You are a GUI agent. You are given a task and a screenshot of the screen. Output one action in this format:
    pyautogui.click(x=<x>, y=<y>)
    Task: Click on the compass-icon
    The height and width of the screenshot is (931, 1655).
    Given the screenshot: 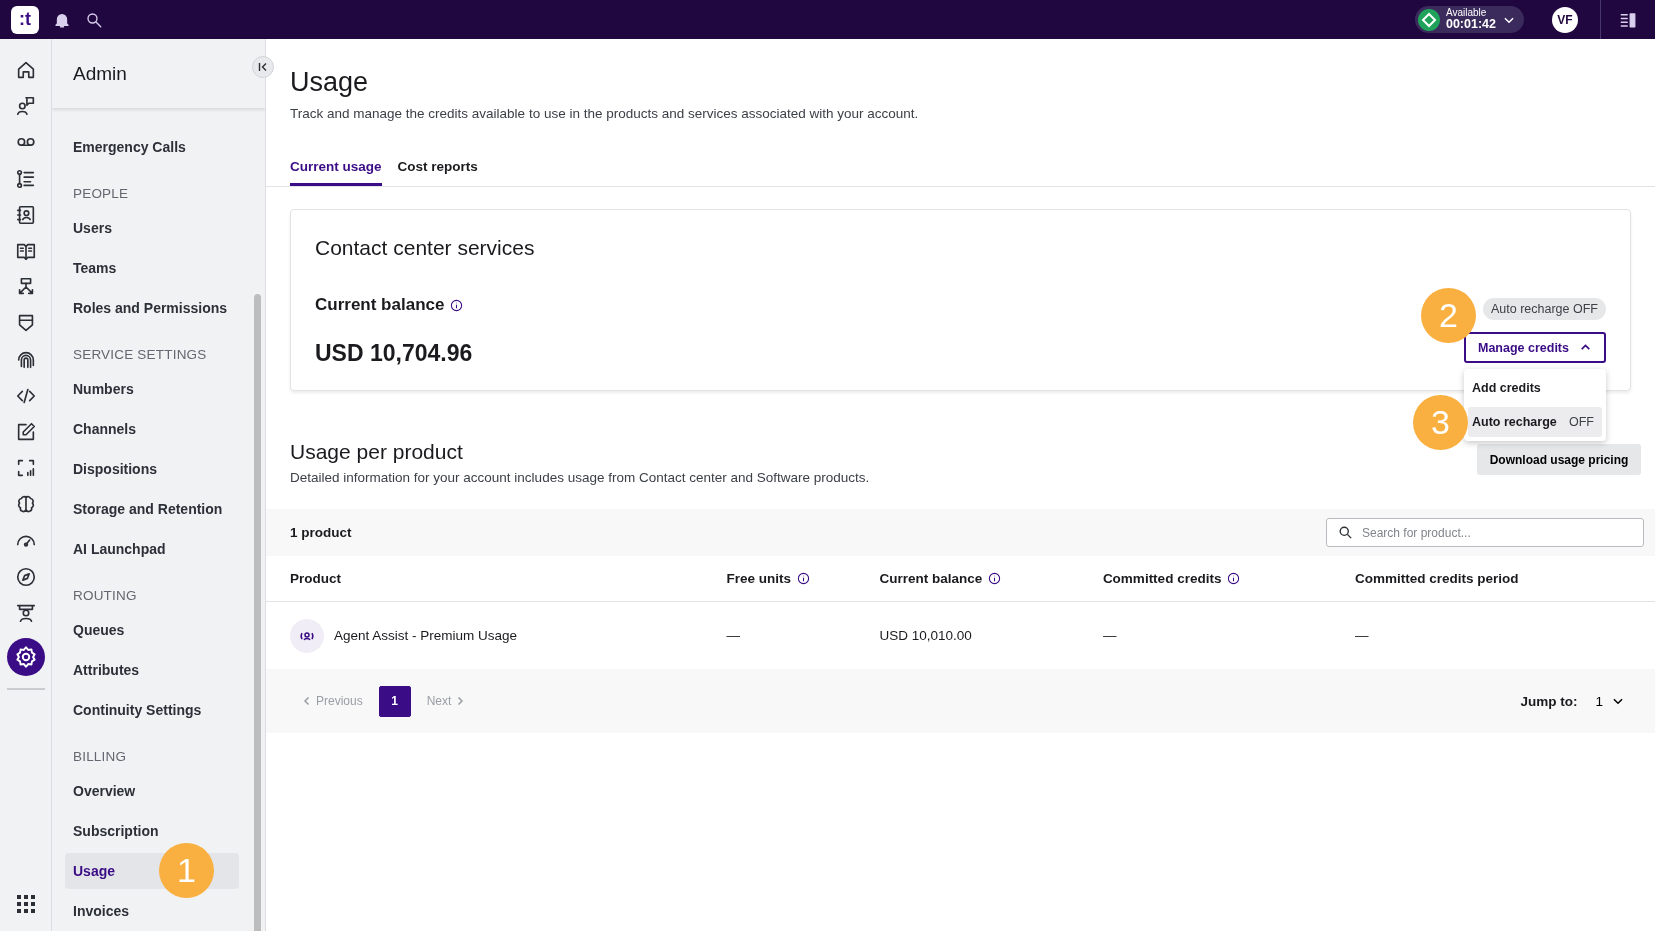 What is the action you would take?
    pyautogui.click(x=25, y=576)
    